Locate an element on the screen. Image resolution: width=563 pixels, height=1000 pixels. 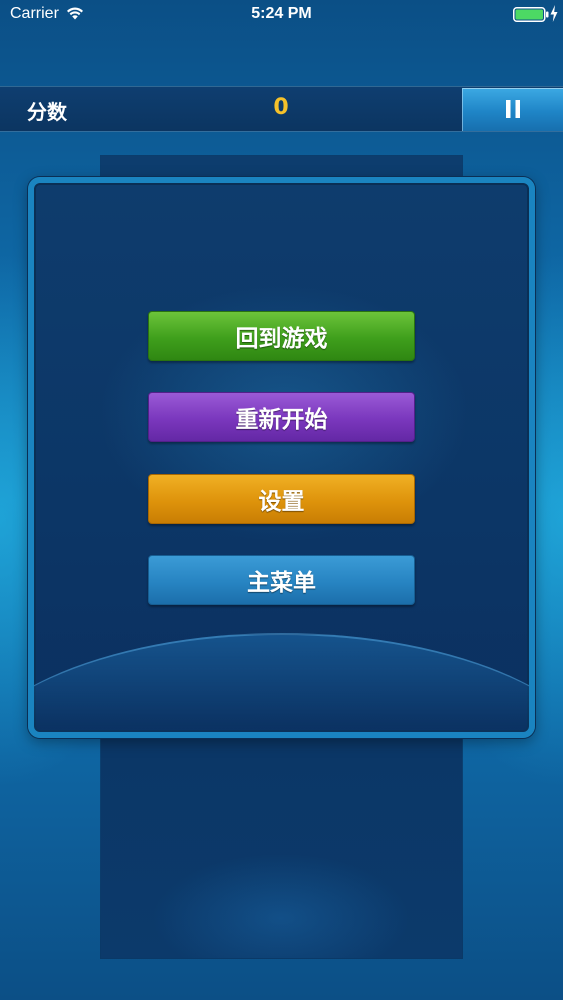
pause-icon is located at coordinates (513, 109).